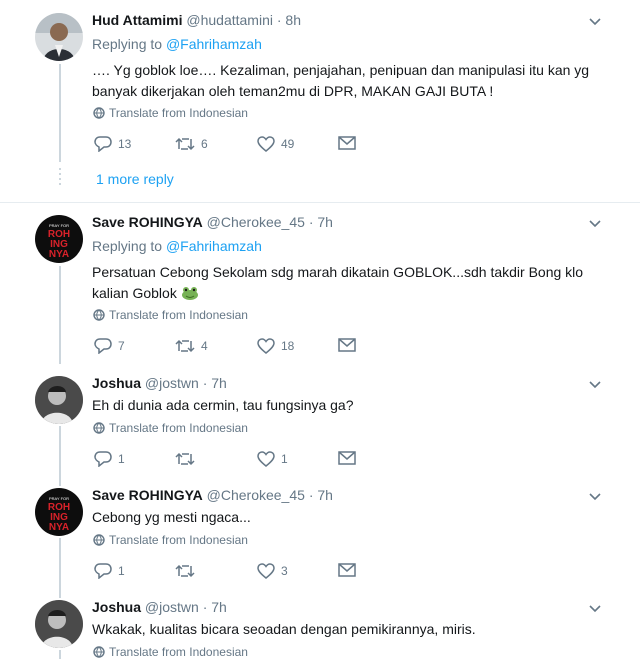 The height and width of the screenshot is (659, 640). I want to click on divider, so click(320, 202).